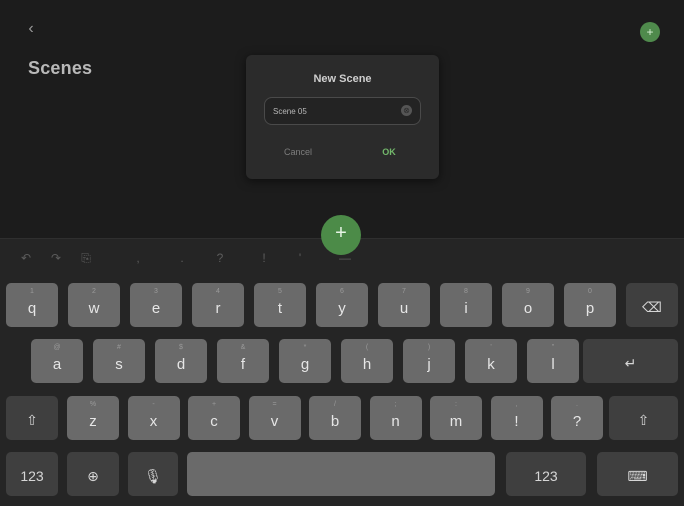  I want to click on return-key: ↵, so click(630, 361).